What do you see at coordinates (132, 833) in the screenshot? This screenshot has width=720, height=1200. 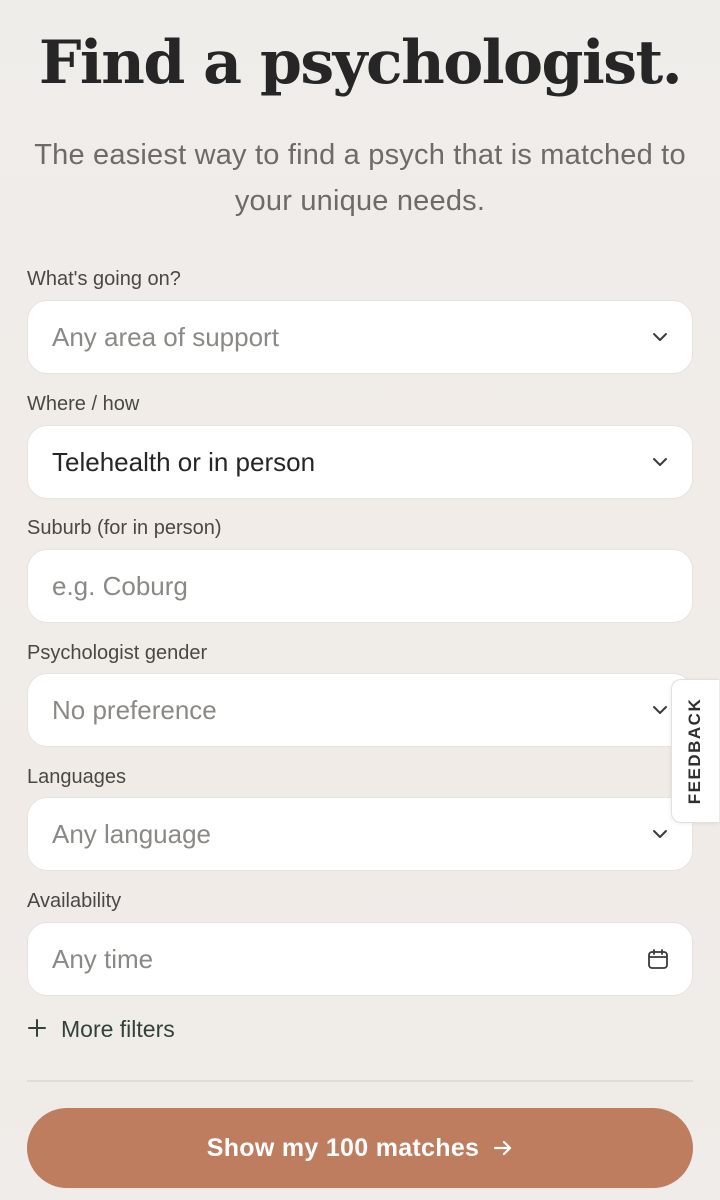 I see `languages-select-value: Any language` at bounding box center [132, 833].